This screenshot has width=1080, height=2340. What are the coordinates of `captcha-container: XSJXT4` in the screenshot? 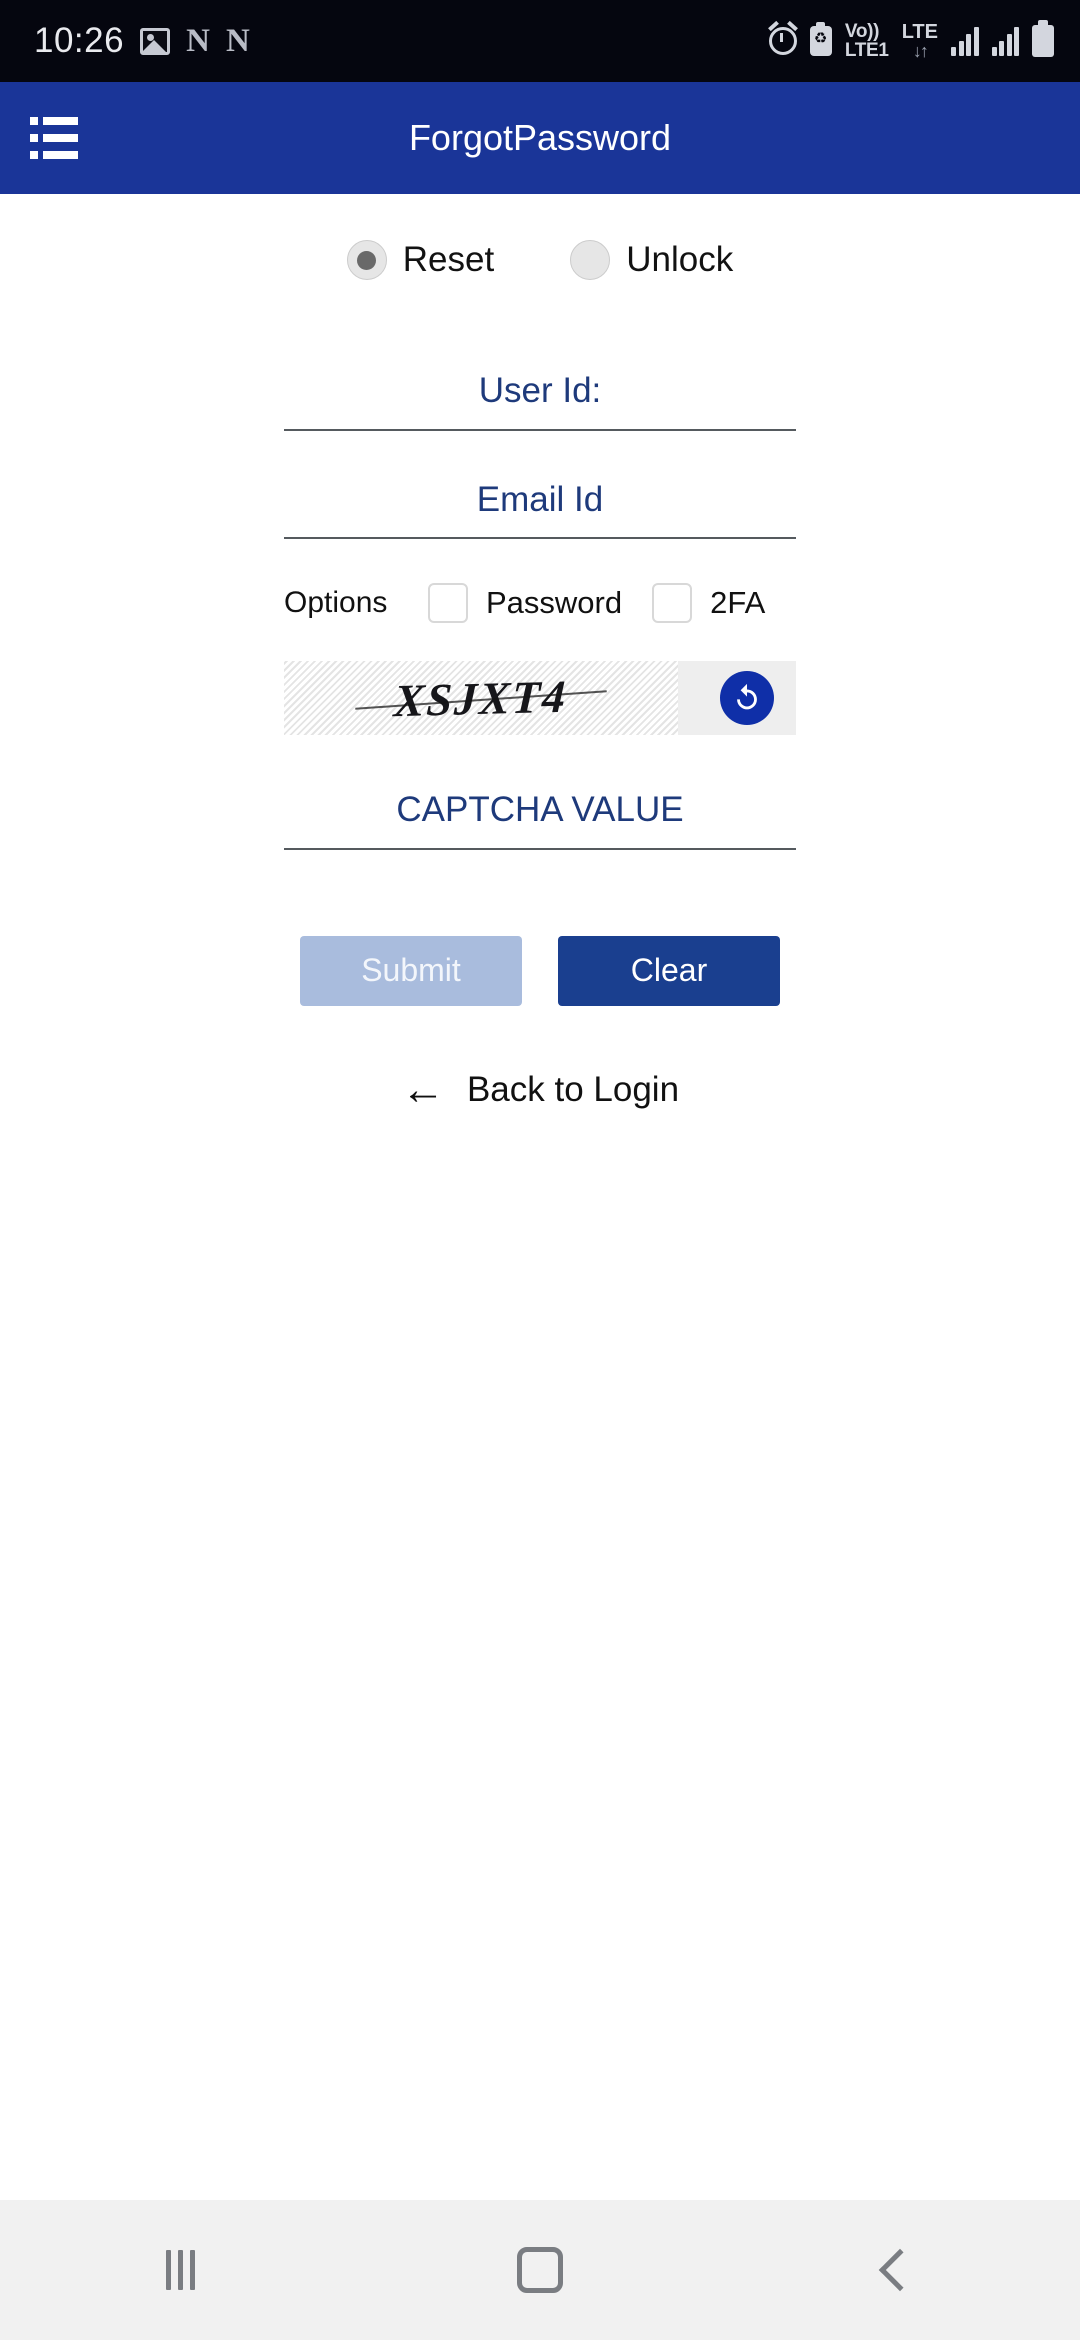 It's located at (540, 698).